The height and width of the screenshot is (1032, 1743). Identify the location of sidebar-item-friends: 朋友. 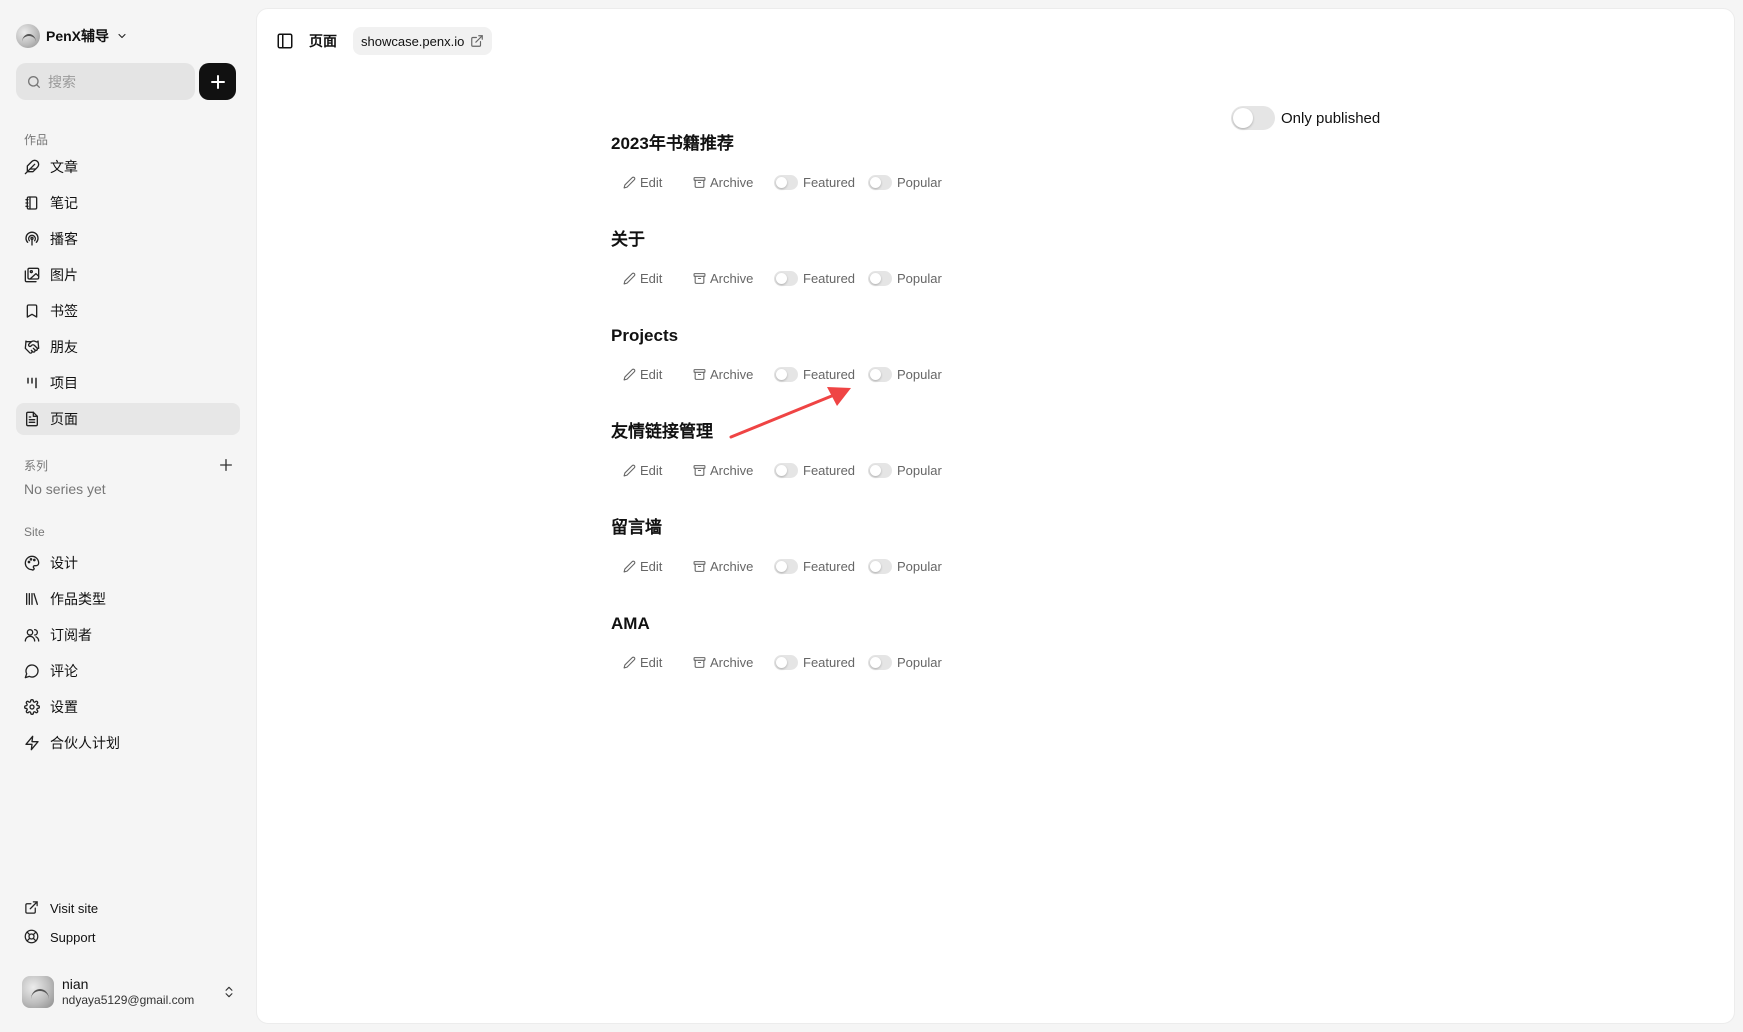
(128, 347).